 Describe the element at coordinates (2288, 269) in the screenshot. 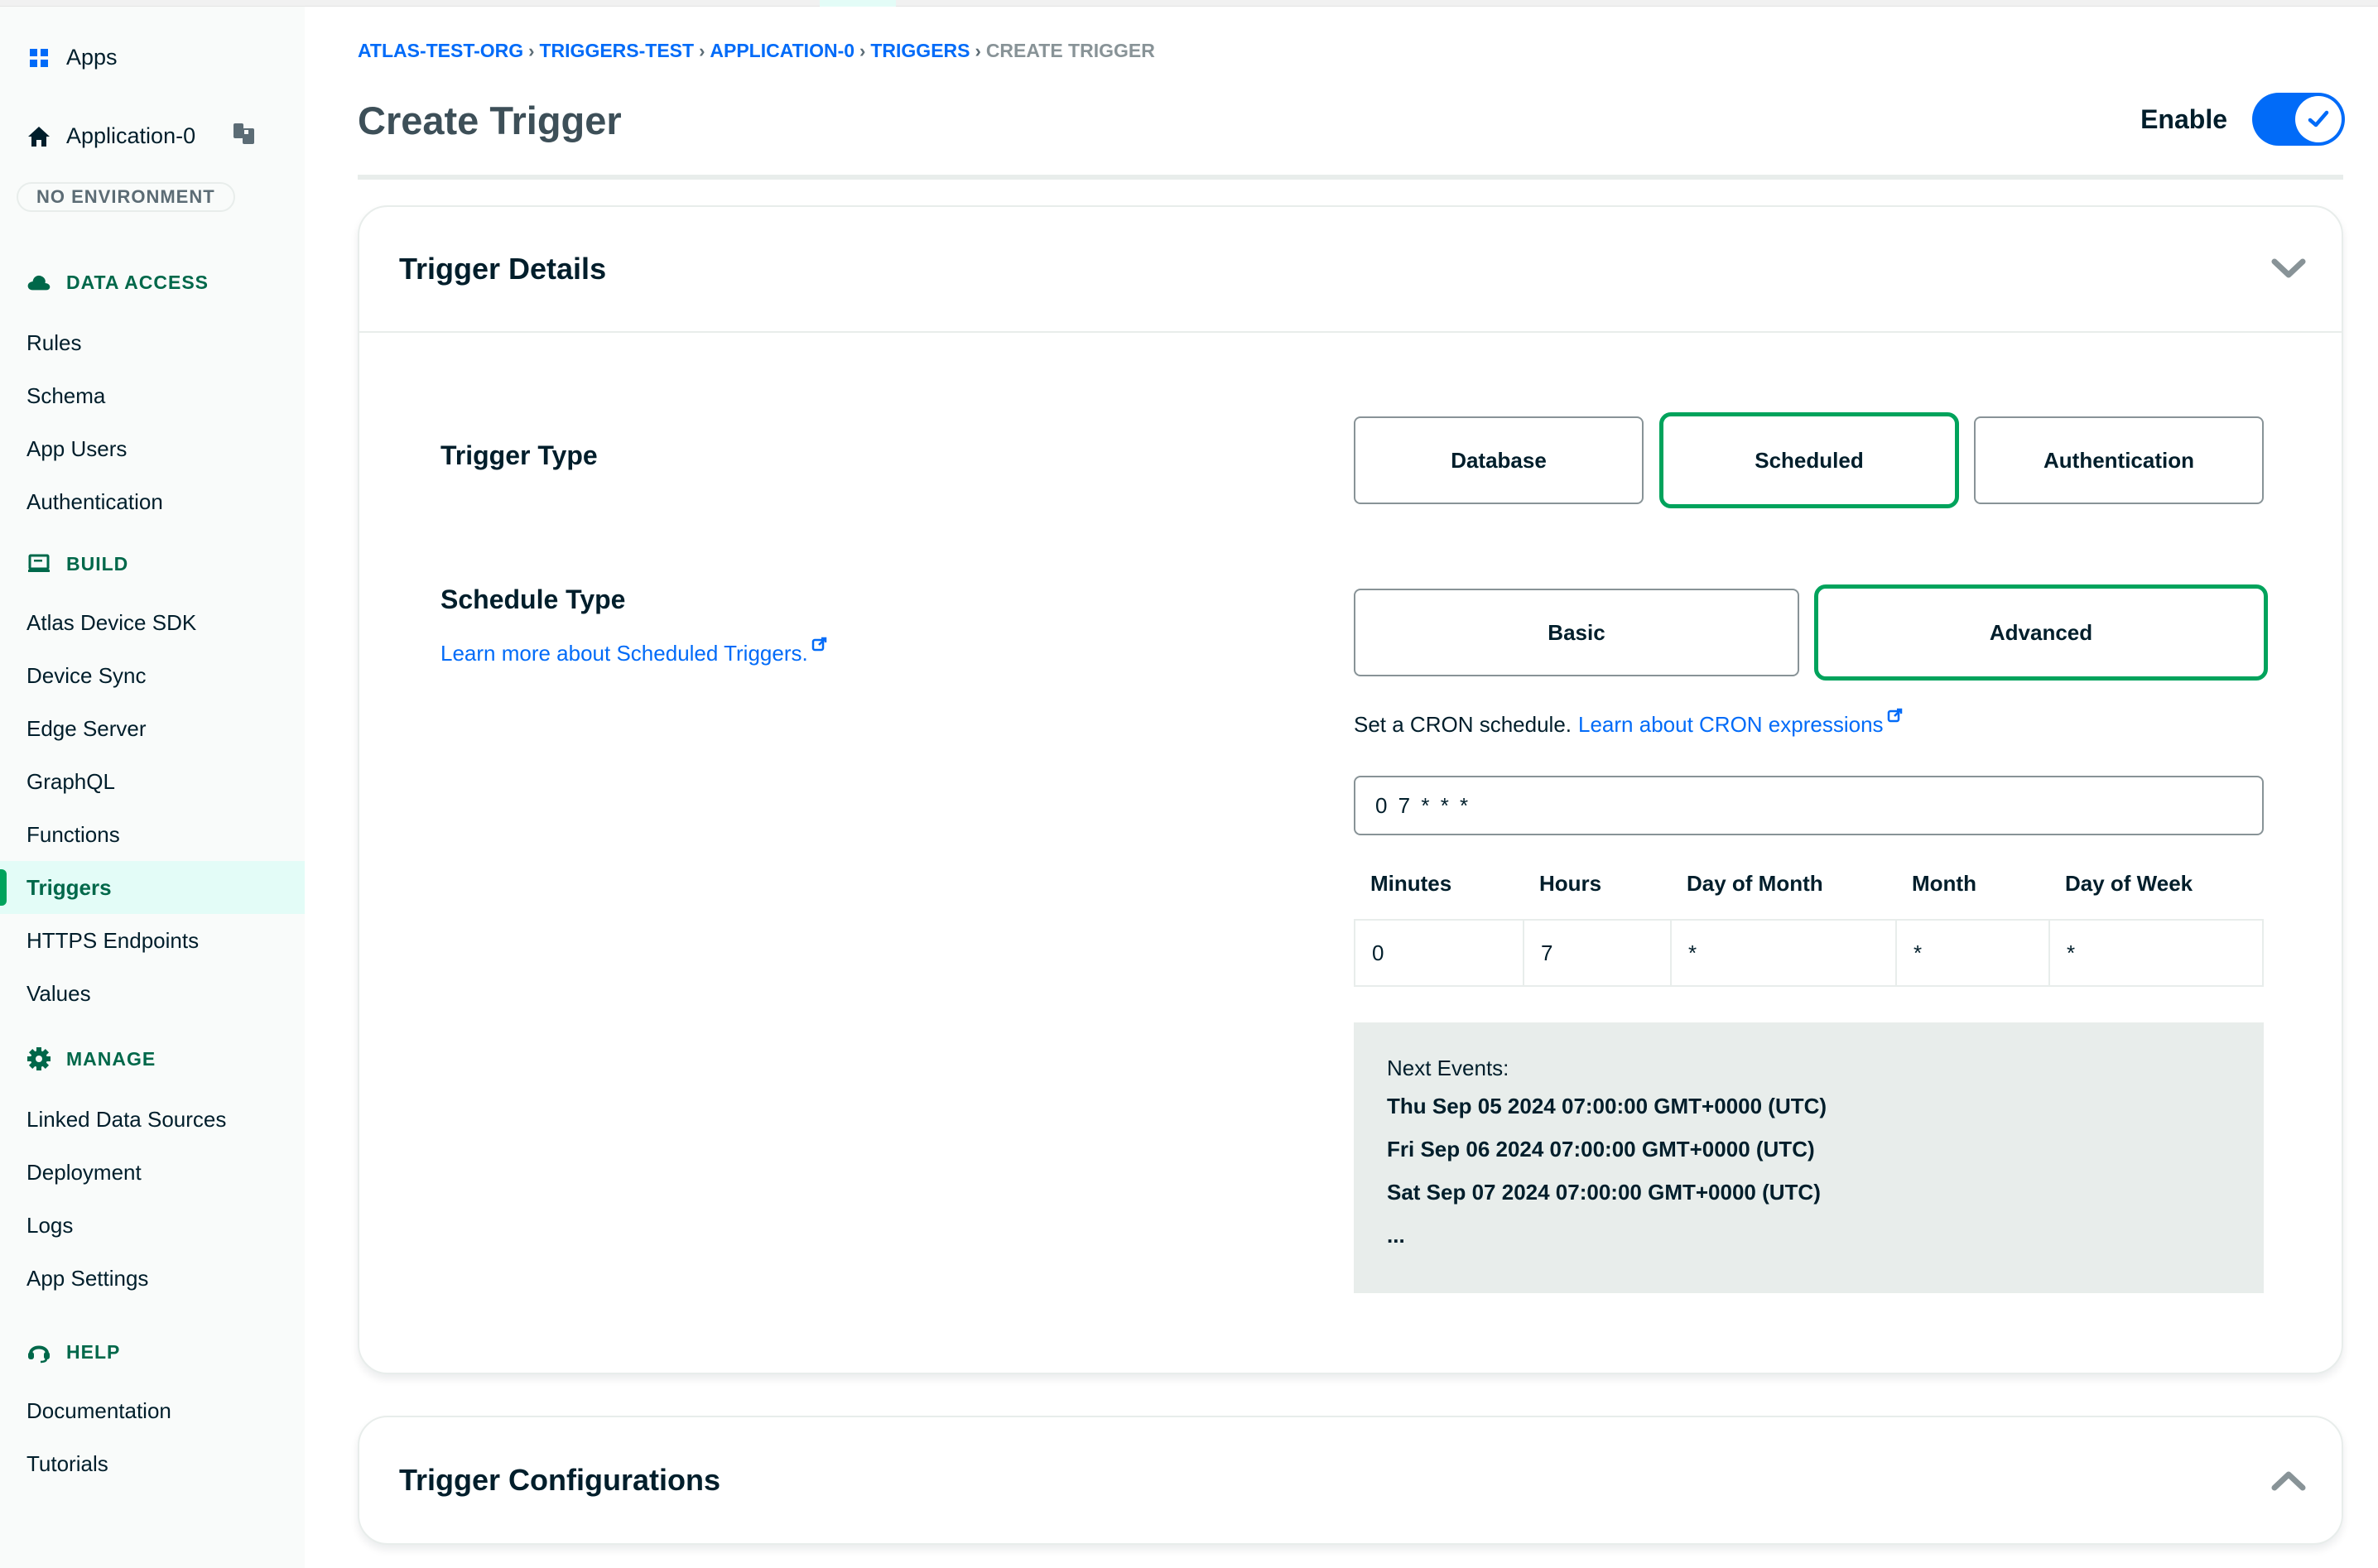

I see `chevron-down-icon` at that location.